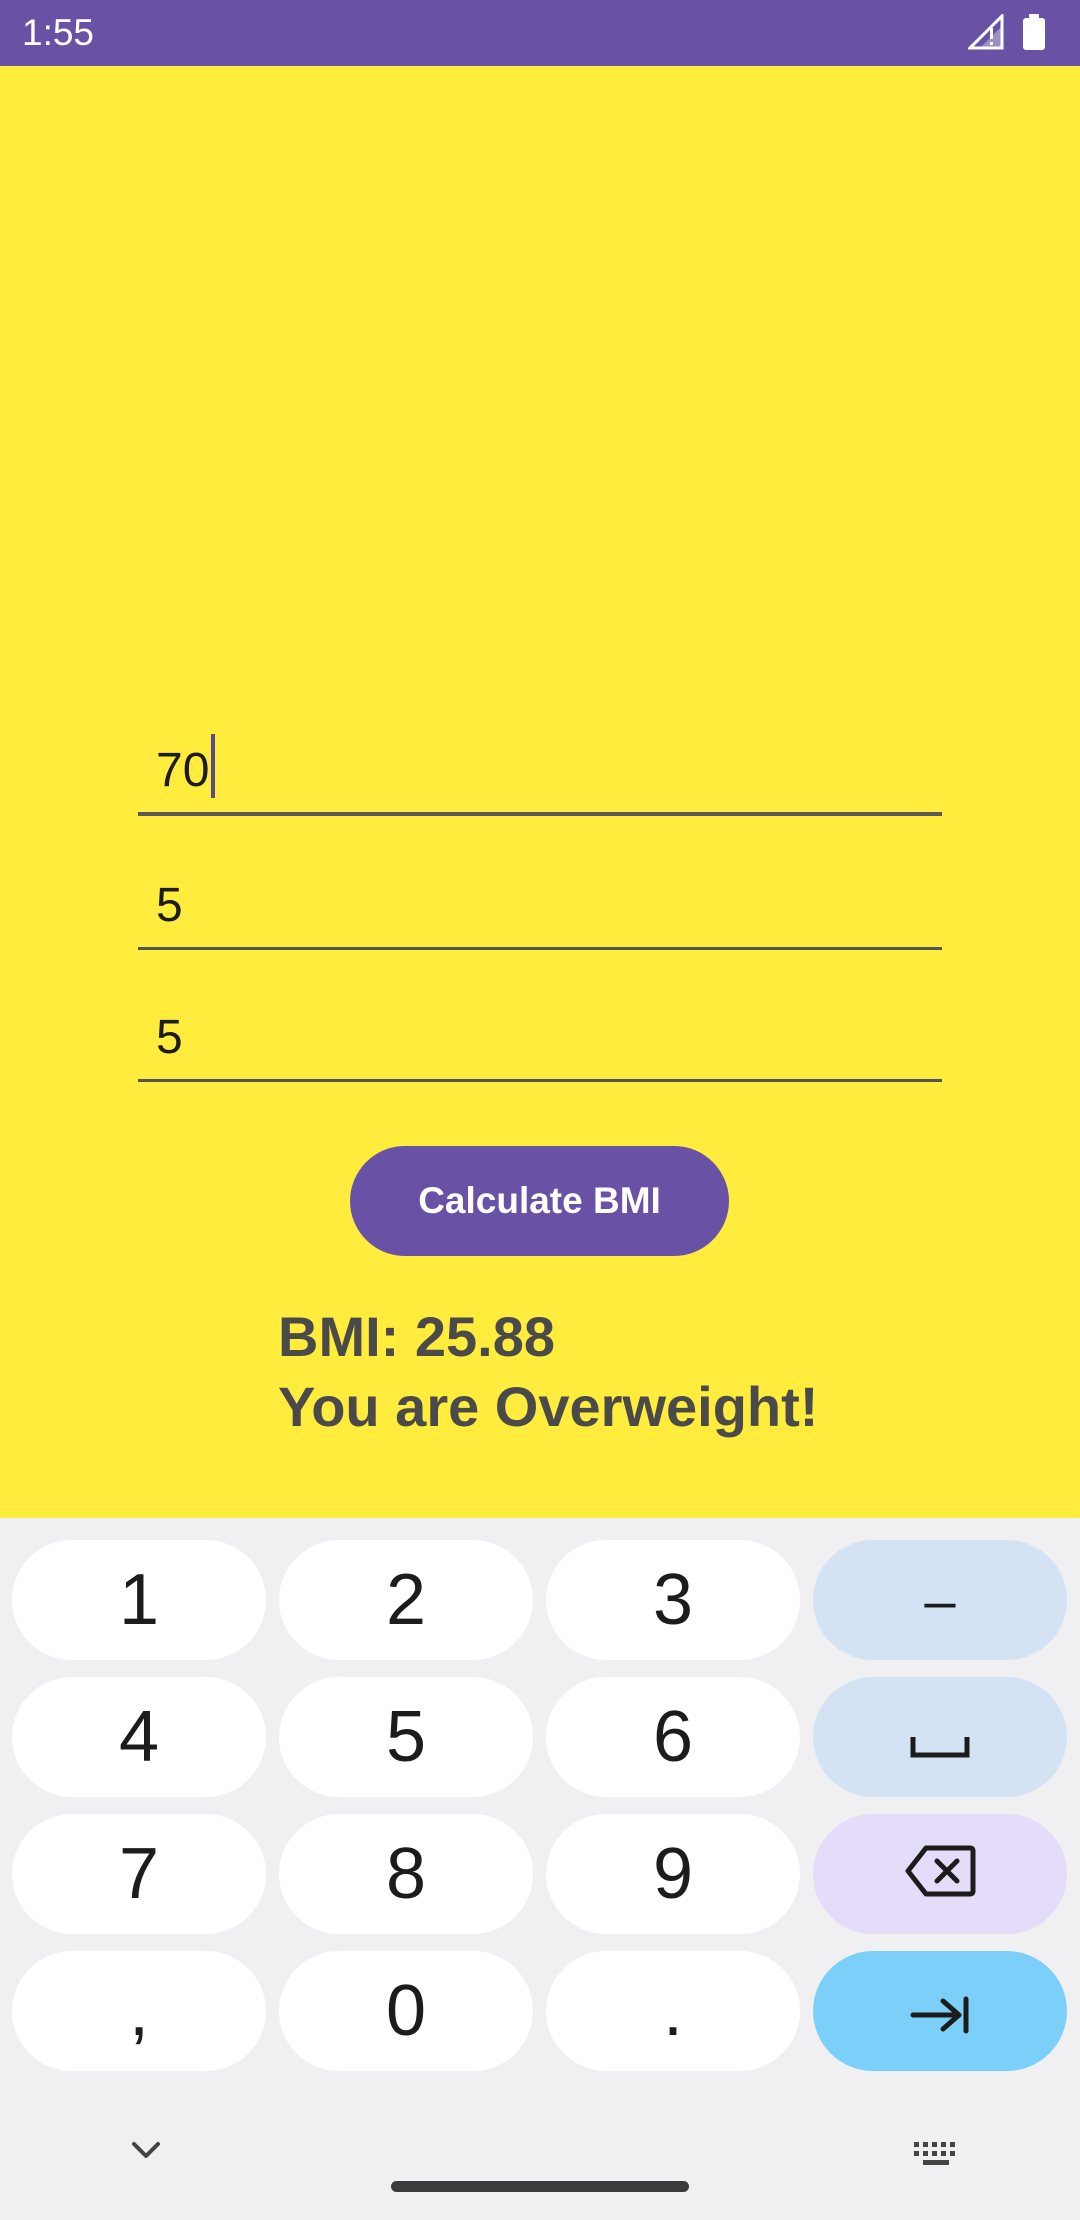 The height and width of the screenshot is (2220, 1080). Describe the element at coordinates (540, 33) in the screenshot. I see `status-bar: 1:55` at that location.